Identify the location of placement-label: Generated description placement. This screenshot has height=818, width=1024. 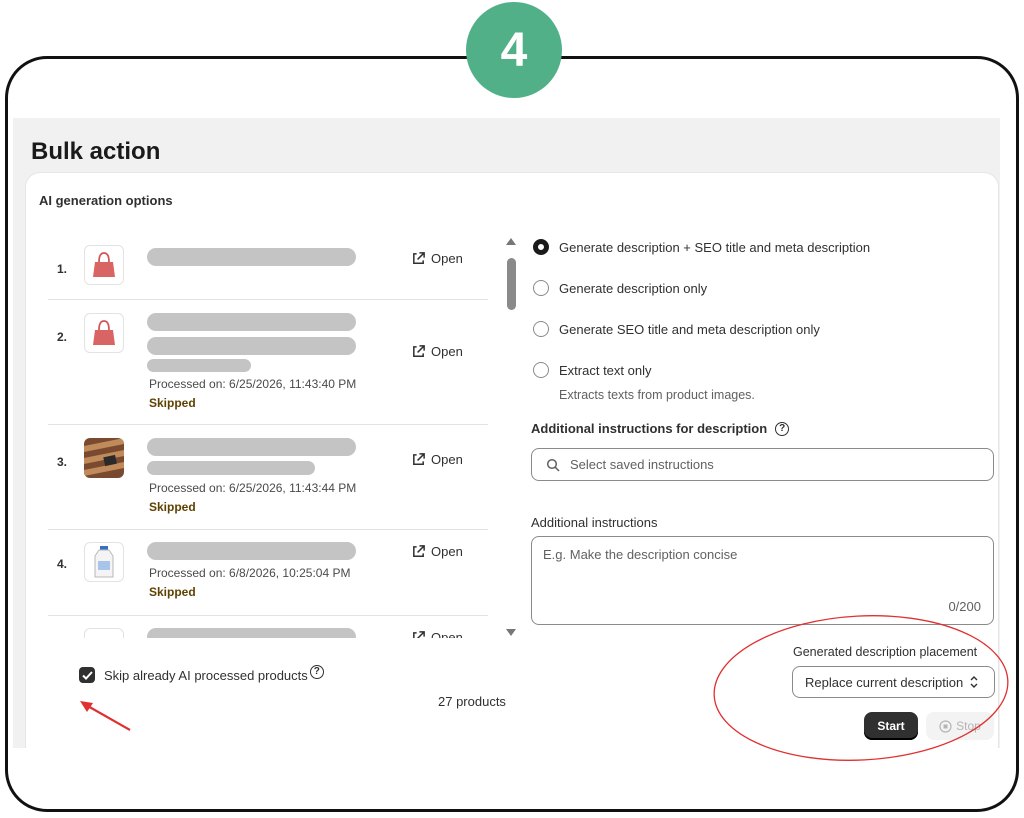
(885, 652).